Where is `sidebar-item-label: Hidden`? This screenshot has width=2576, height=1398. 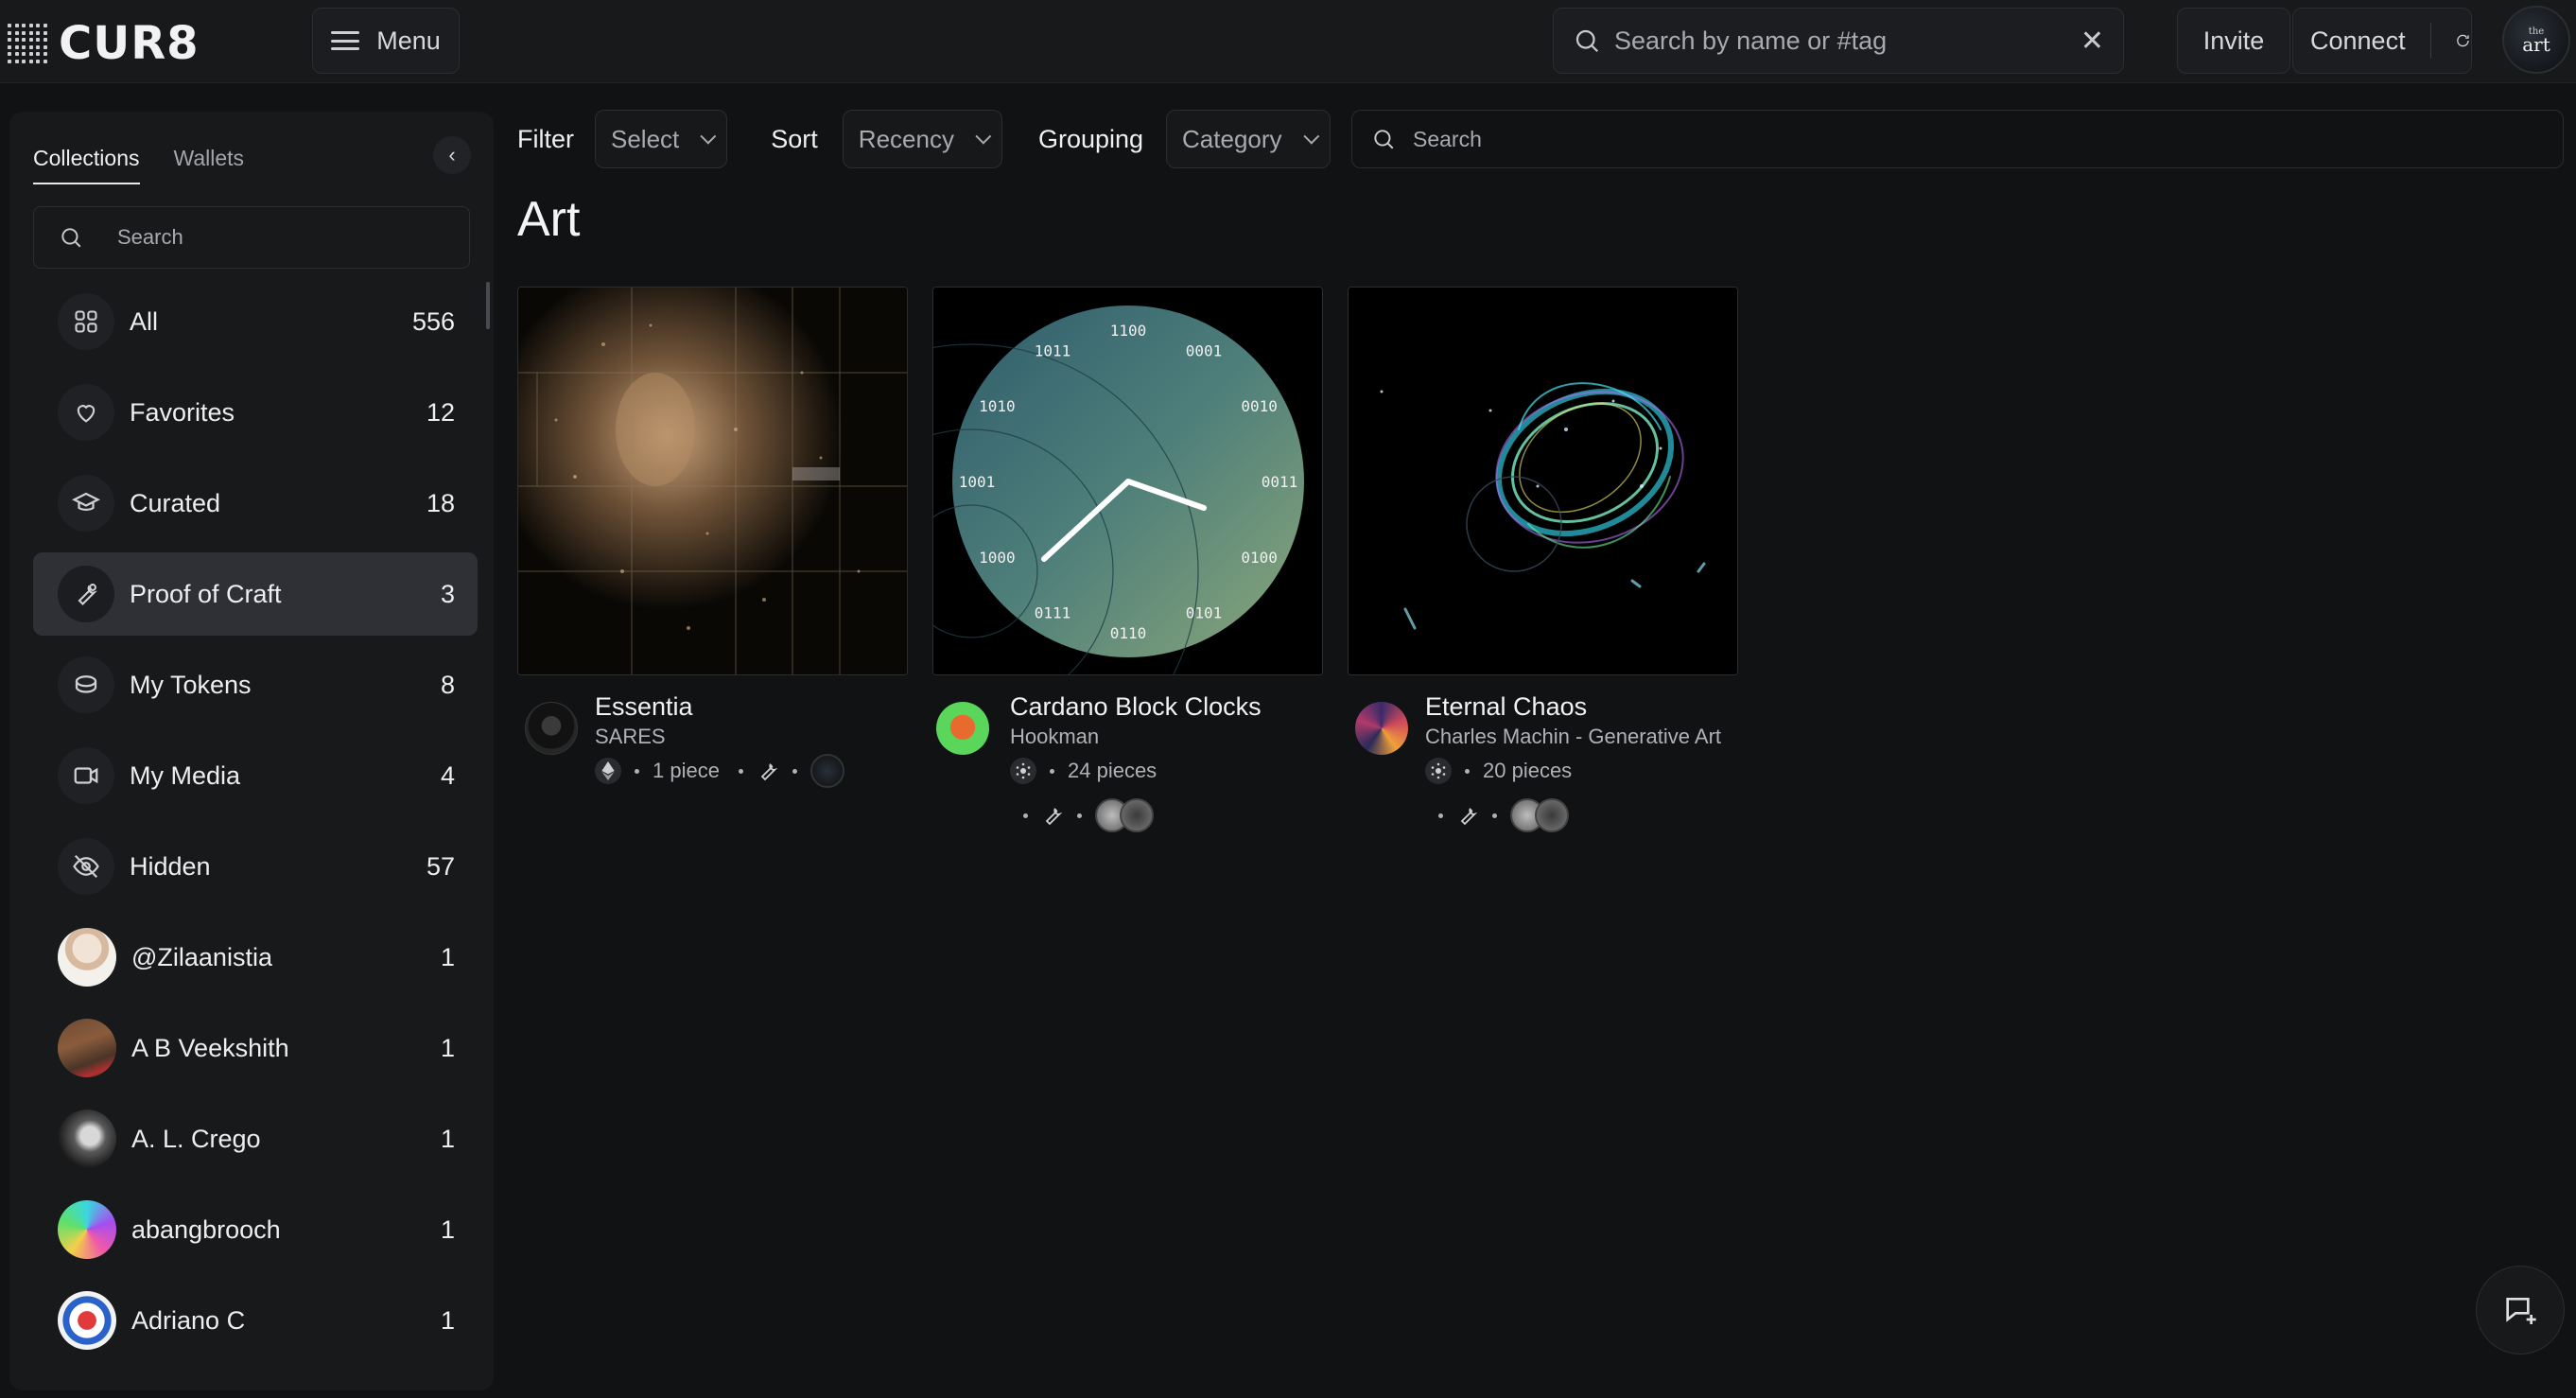
sidebar-item-label: Hidden is located at coordinates (170, 866).